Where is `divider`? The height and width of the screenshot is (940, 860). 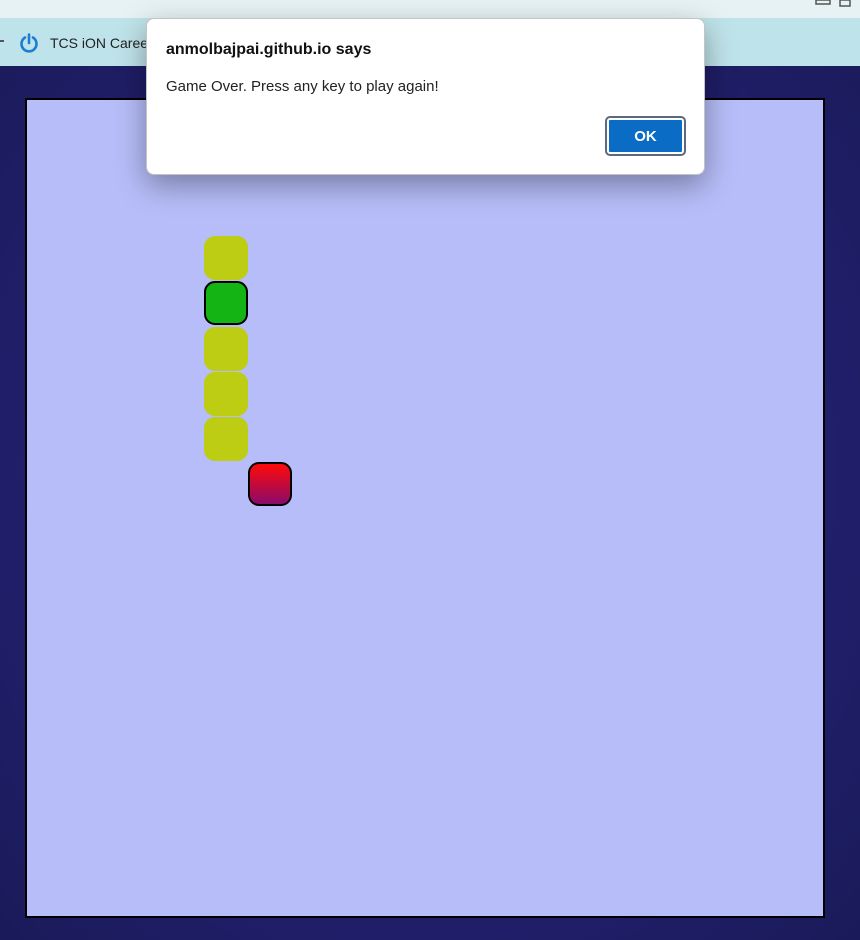
divider is located at coordinates (2, 41).